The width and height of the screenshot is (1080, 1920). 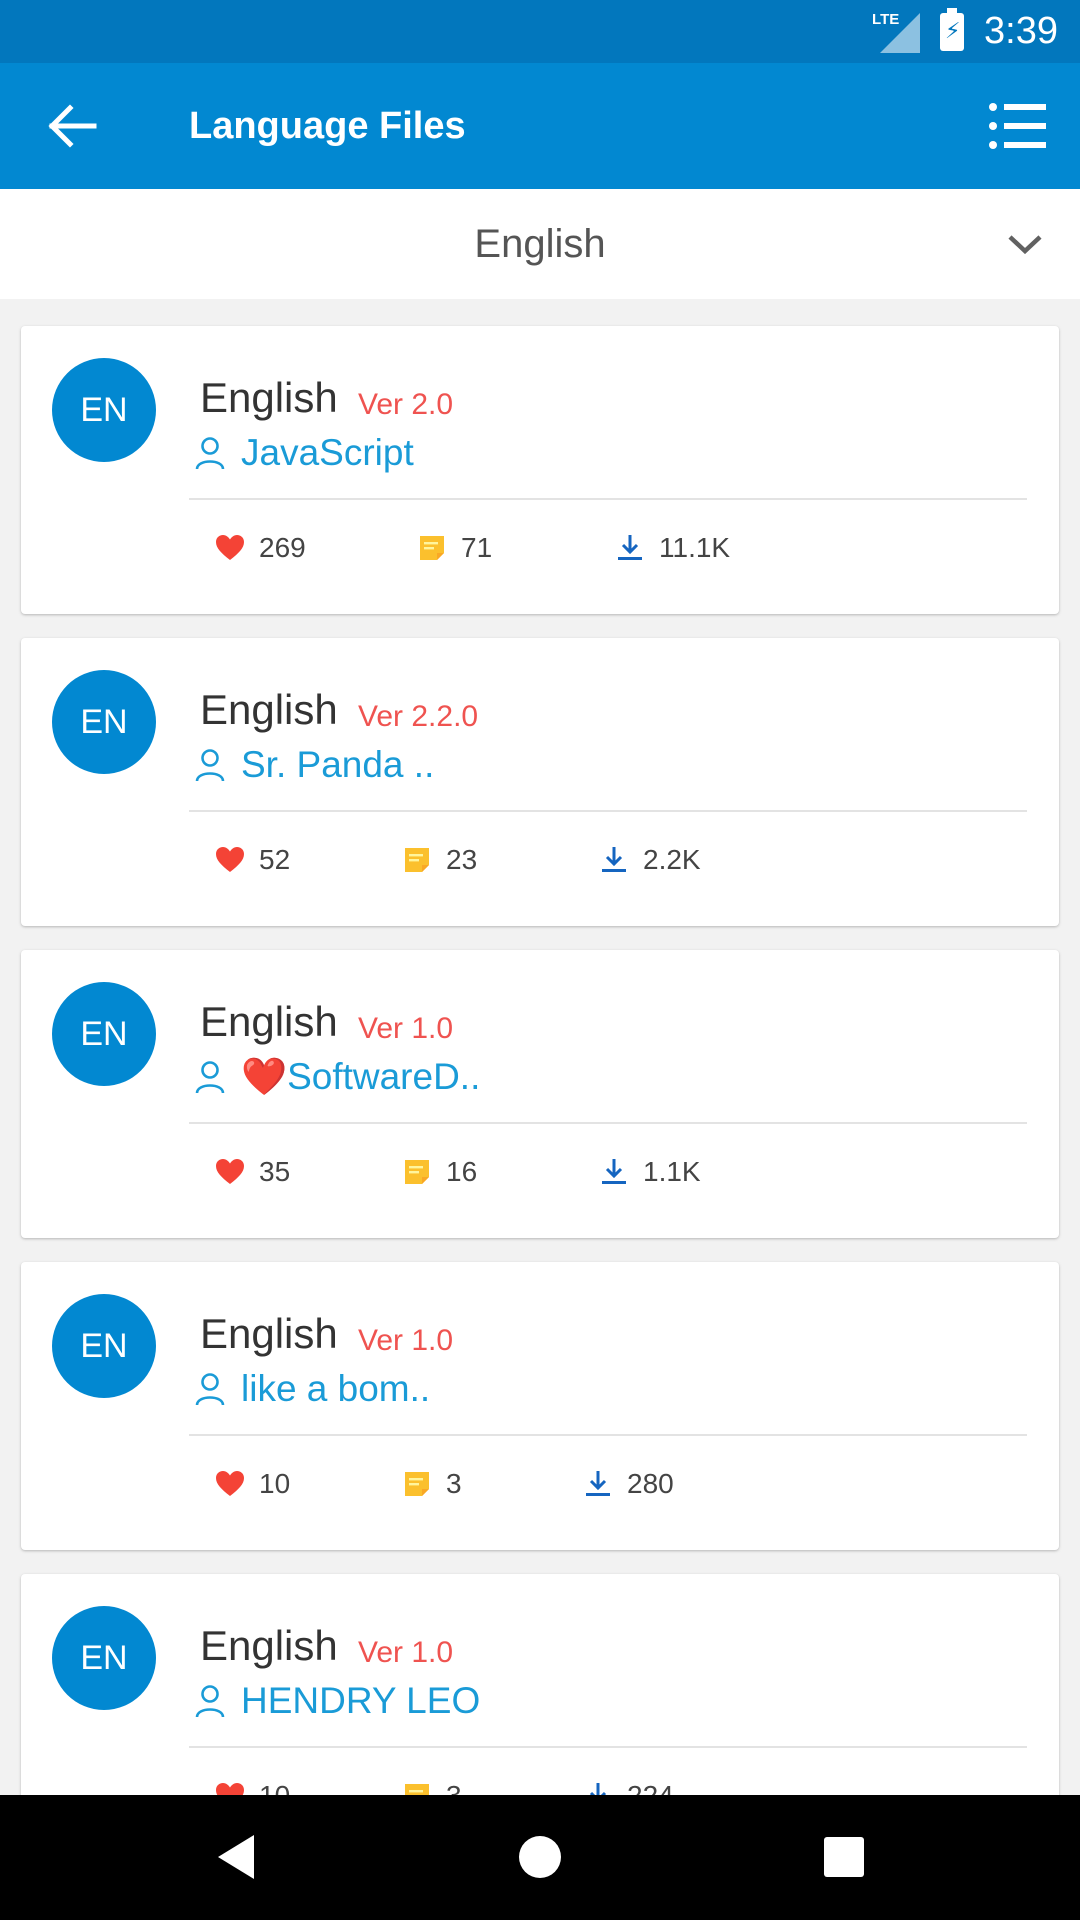 What do you see at coordinates (418, 716) in the screenshot?
I see `version-label: Ver 2.2.0` at bounding box center [418, 716].